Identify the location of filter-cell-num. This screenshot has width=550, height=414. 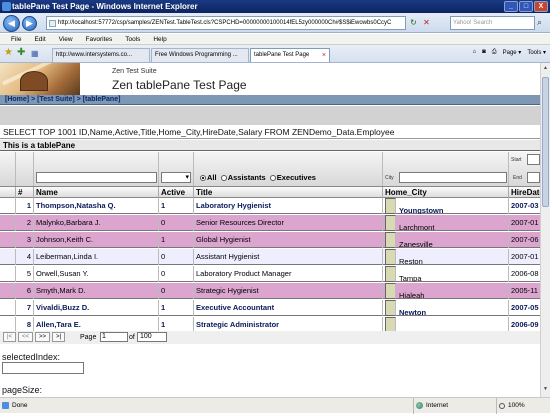
(25, 169).